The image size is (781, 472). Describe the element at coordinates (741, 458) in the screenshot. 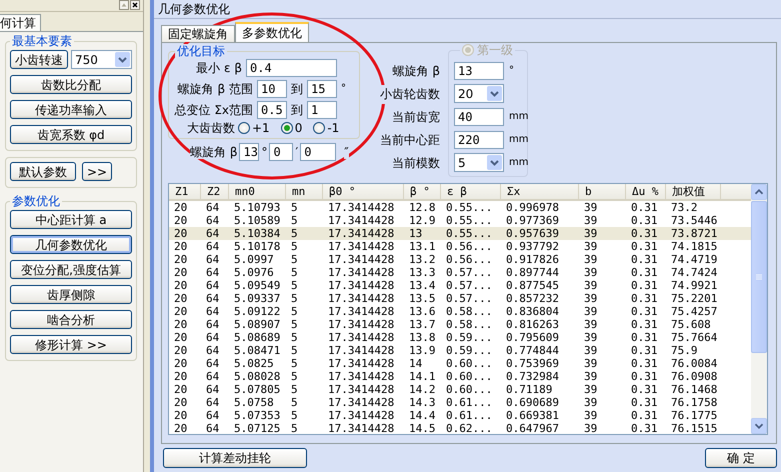

I see `ok-button: 确 定` at that location.